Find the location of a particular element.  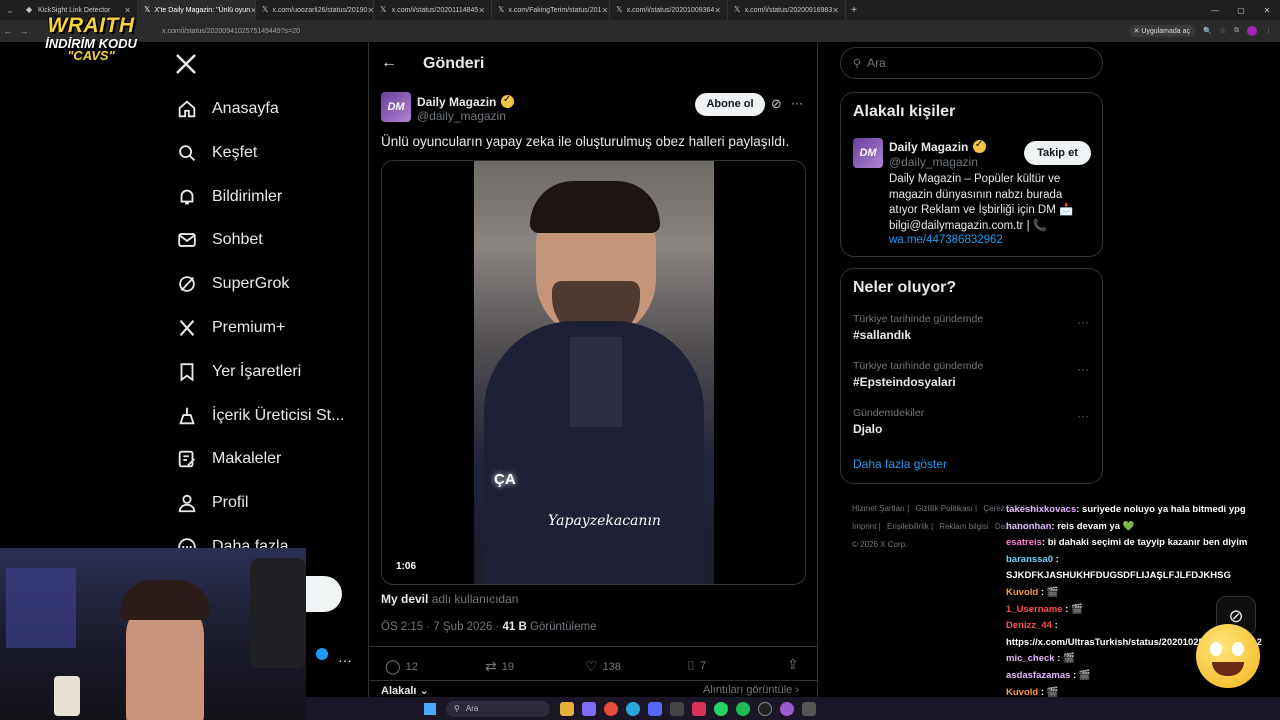

trend-name: Djalo is located at coordinates (867, 429).